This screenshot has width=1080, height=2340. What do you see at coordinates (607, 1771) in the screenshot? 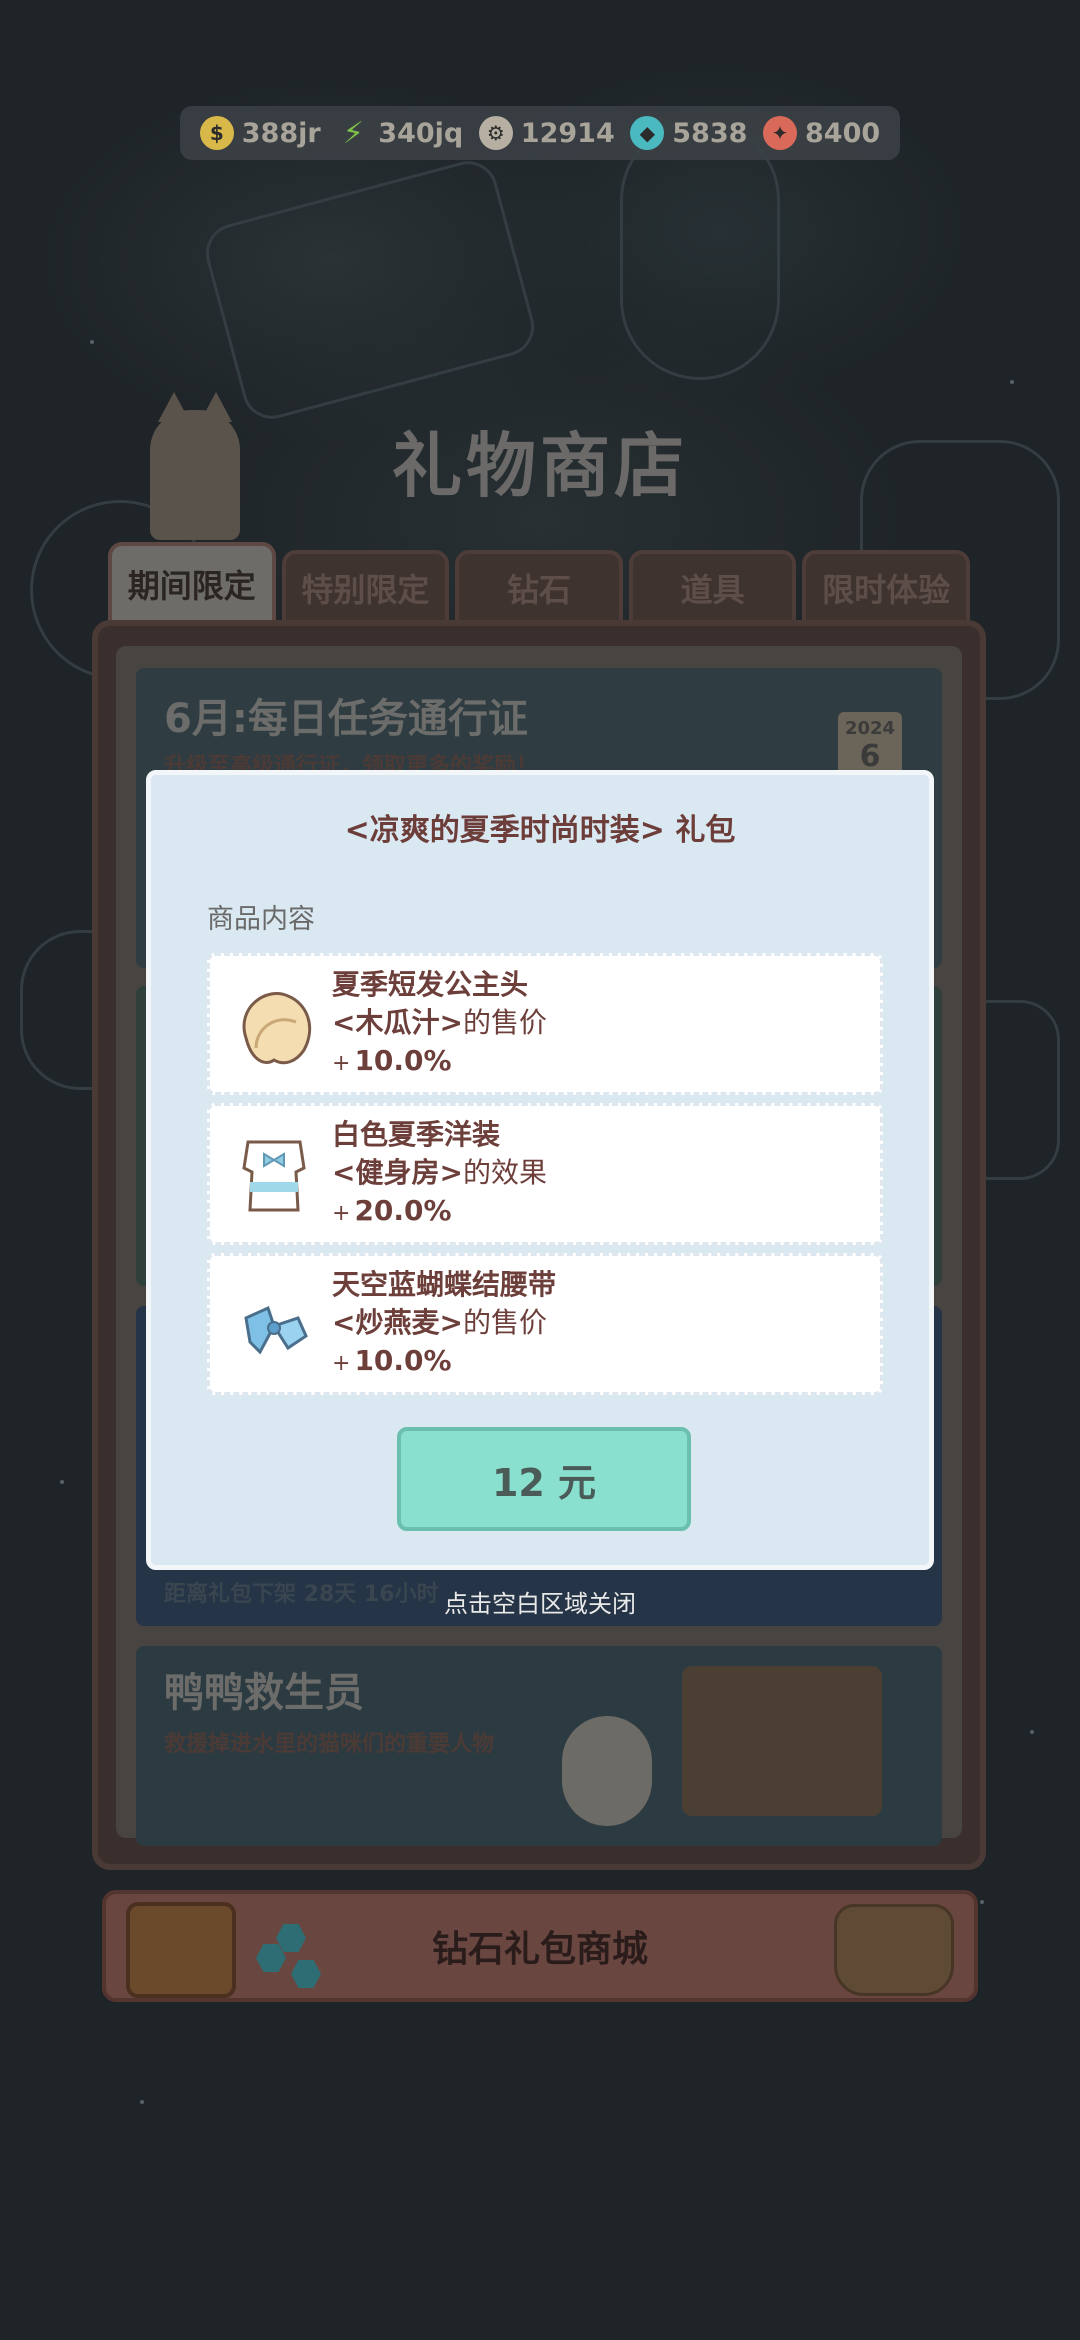
I see `duck-icon` at bounding box center [607, 1771].